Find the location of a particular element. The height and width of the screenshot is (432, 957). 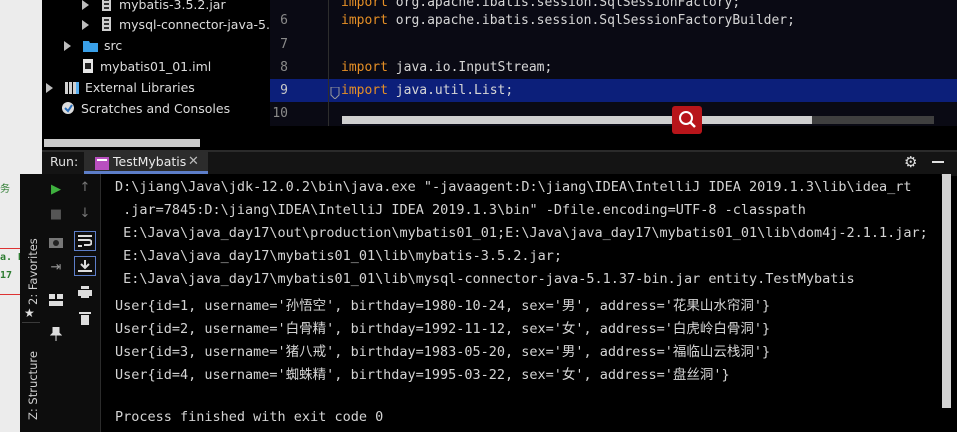

tab-label: TestMybatis is located at coordinates (150, 161).